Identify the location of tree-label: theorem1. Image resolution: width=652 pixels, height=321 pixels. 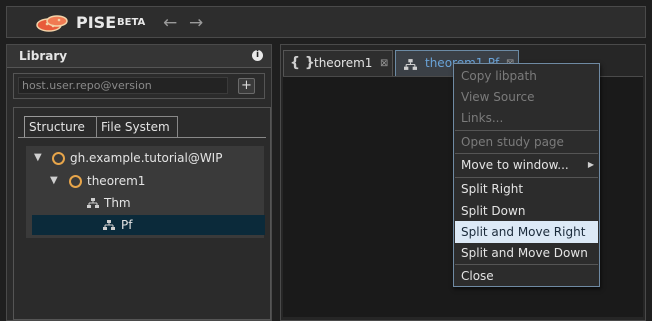
(116, 181).